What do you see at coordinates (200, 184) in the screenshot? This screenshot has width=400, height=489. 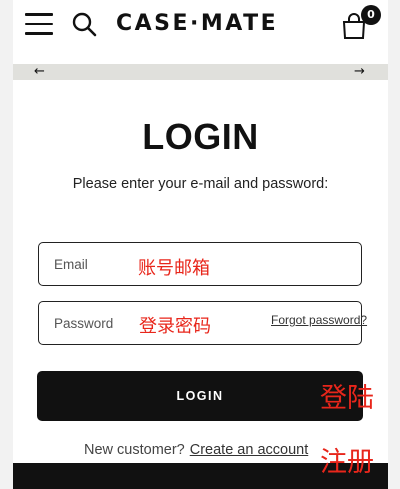 I see `login-subtitle: Please enter your e-mail and password:` at bounding box center [200, 184].